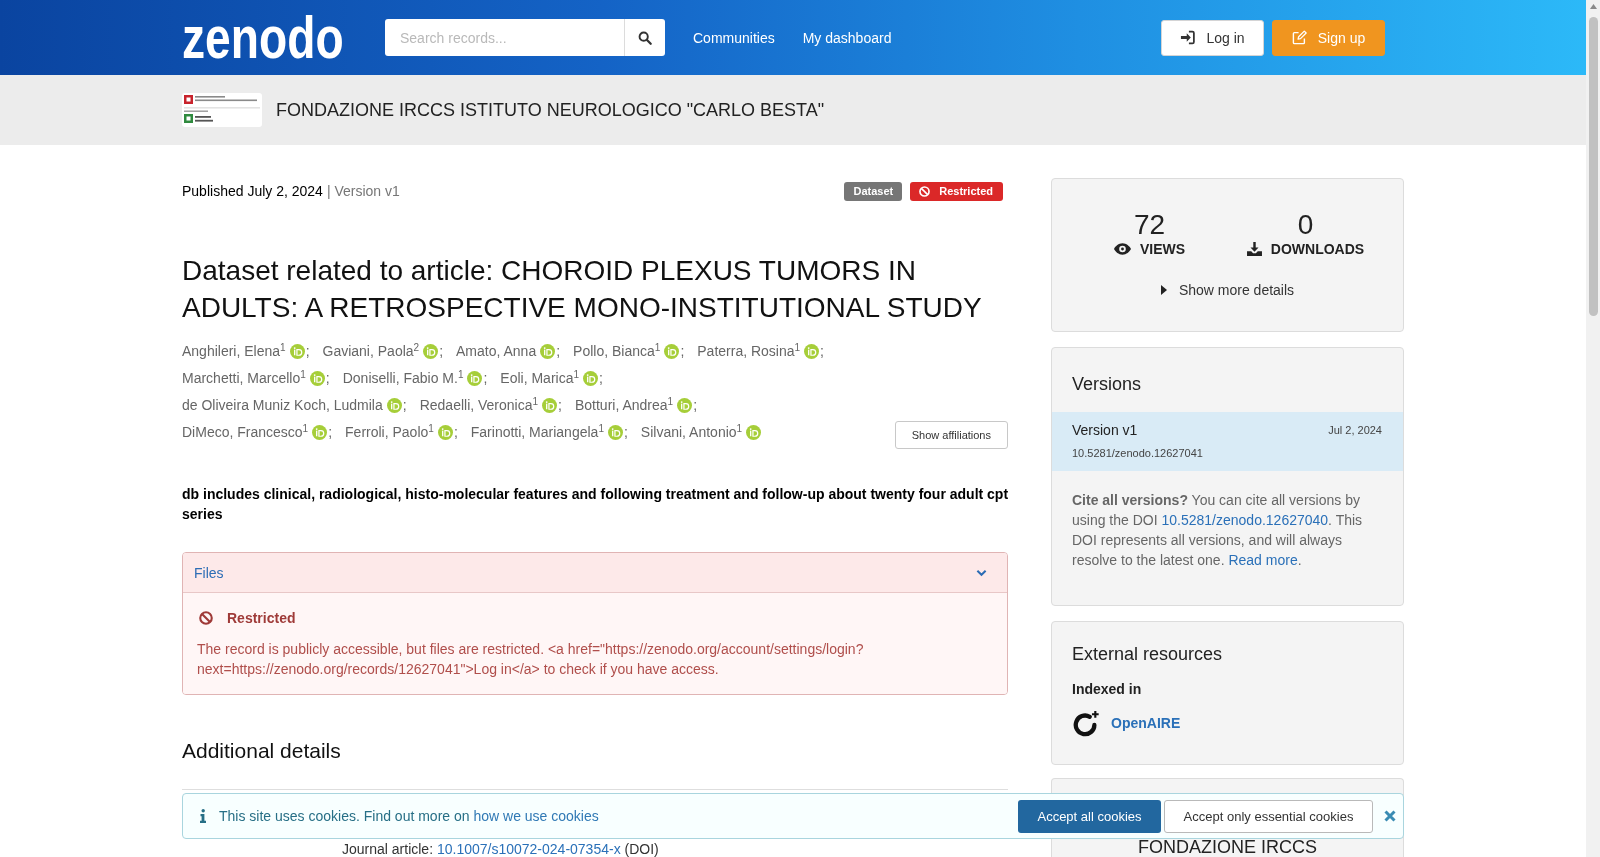 Image resolution: width=1600 pixels, height=857 pixels. What do you see at coordinates (528, 849) in the screenshot?
I see `doi-link: 10.1007/s10072-024-07354-x` at bounding box center [528, 849].